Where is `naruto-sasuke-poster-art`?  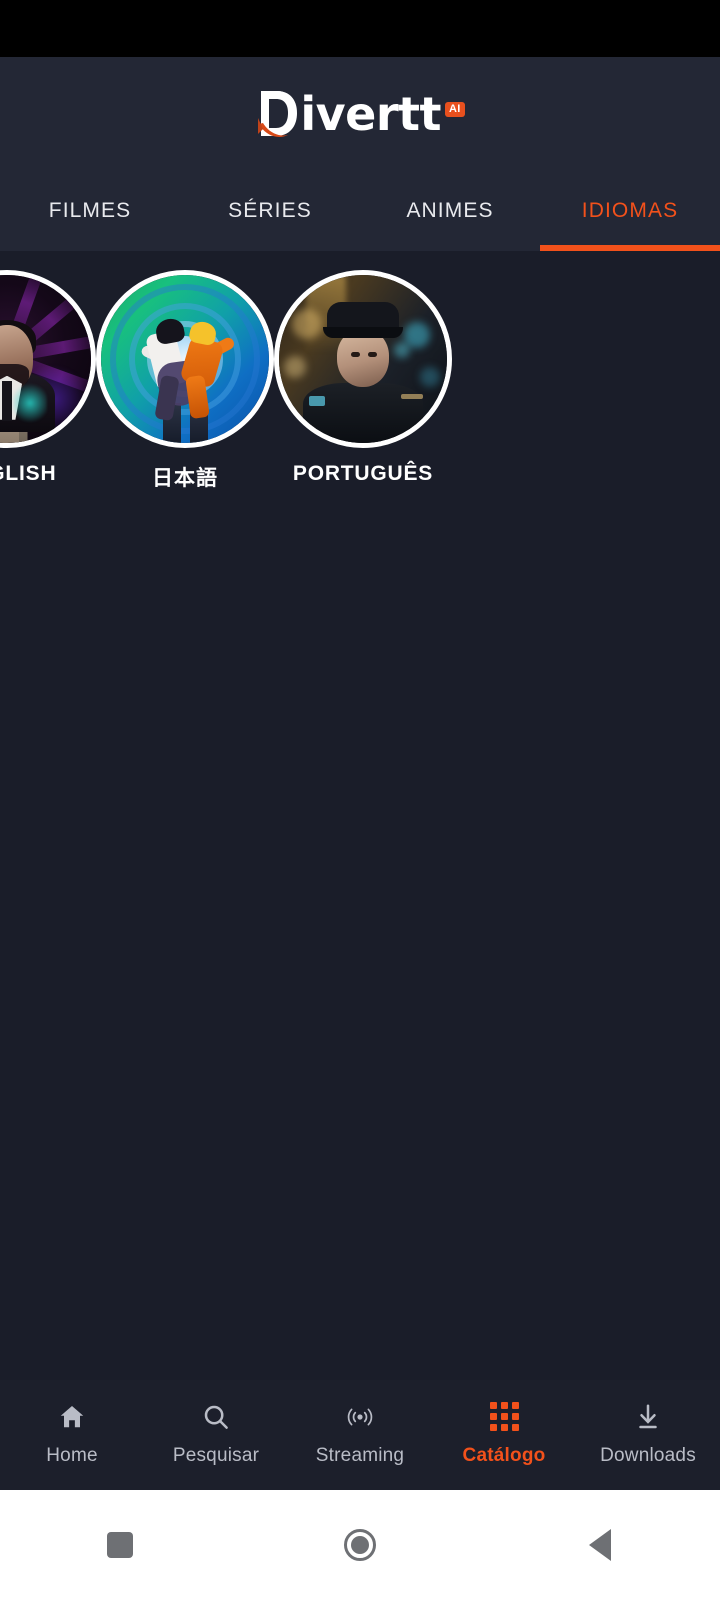
naruto-sasuke-poster-art is located at coordinates (185, 359).